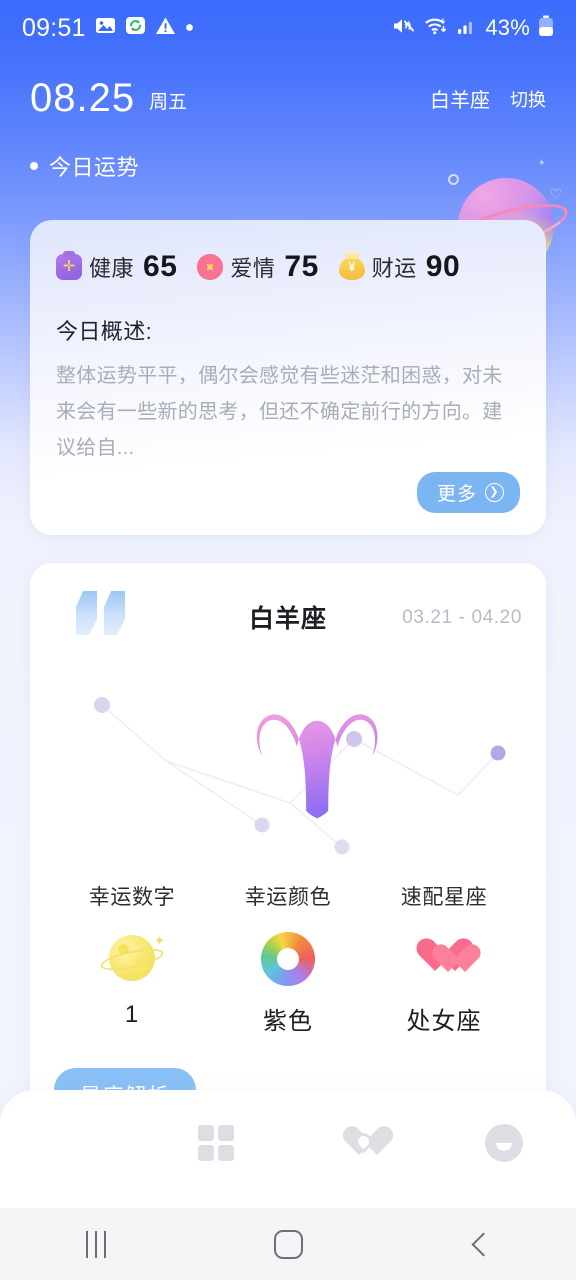 This screenshot has width=576, height=1280. Describe the element at coordinates (288, 618) in the screenshot. I see `zodiac-card-header: 白羊座 03.21 - 04.20` at that location.